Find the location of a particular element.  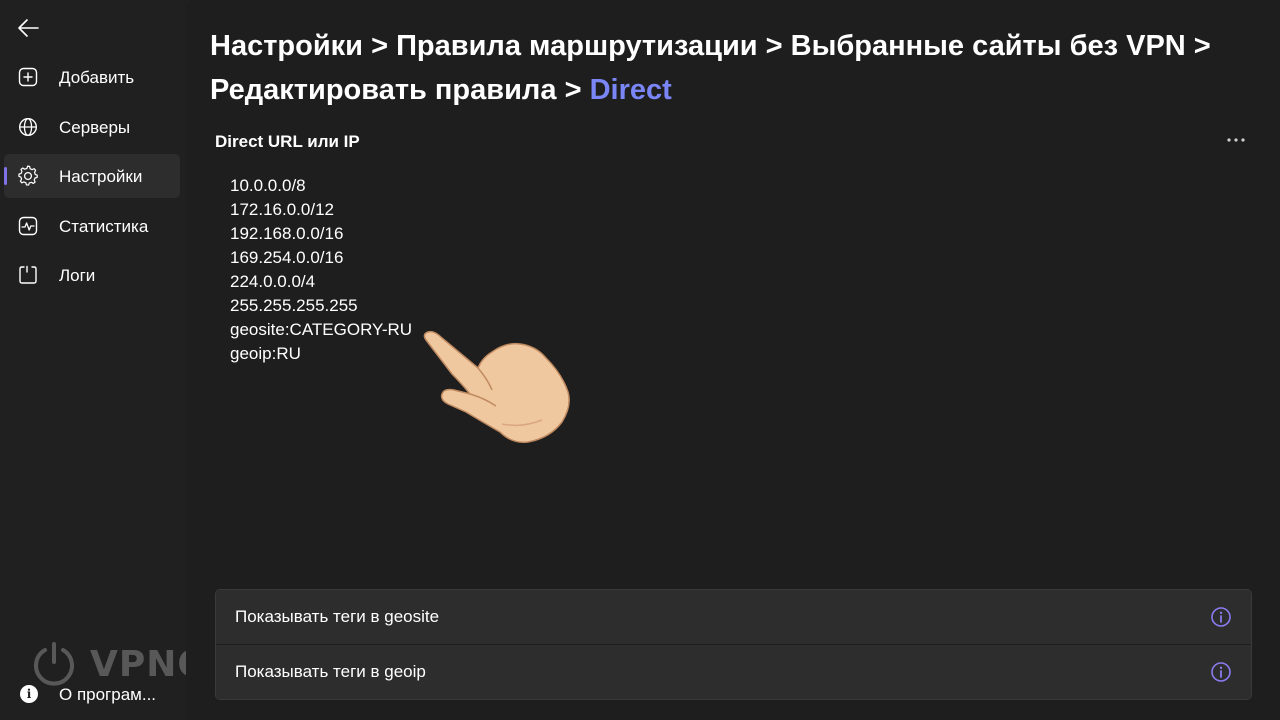

option-label: Показывать теги в geosite is located at coordinates (337, 616).